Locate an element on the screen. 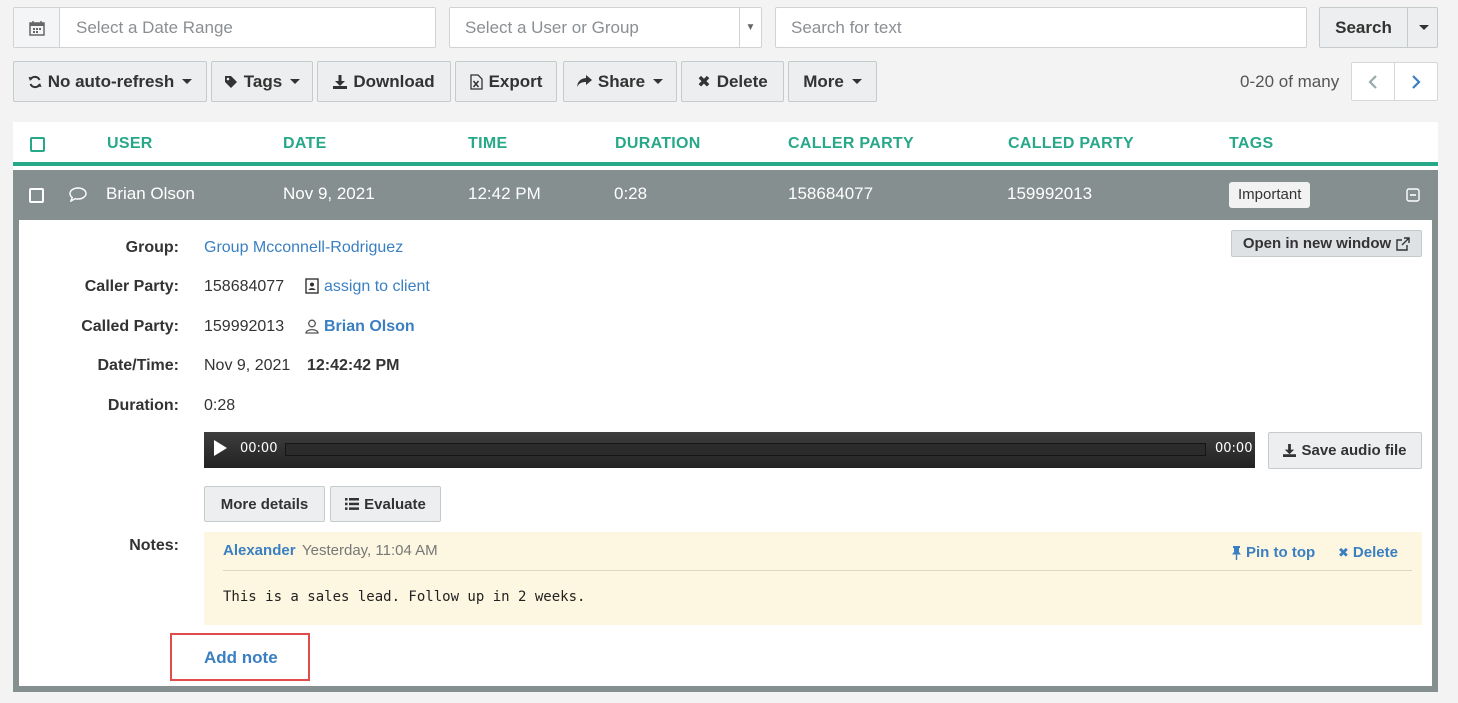 The width and height of the screenshot is (1458, 703). audio-progress-track is located at coordinates (745, 449).